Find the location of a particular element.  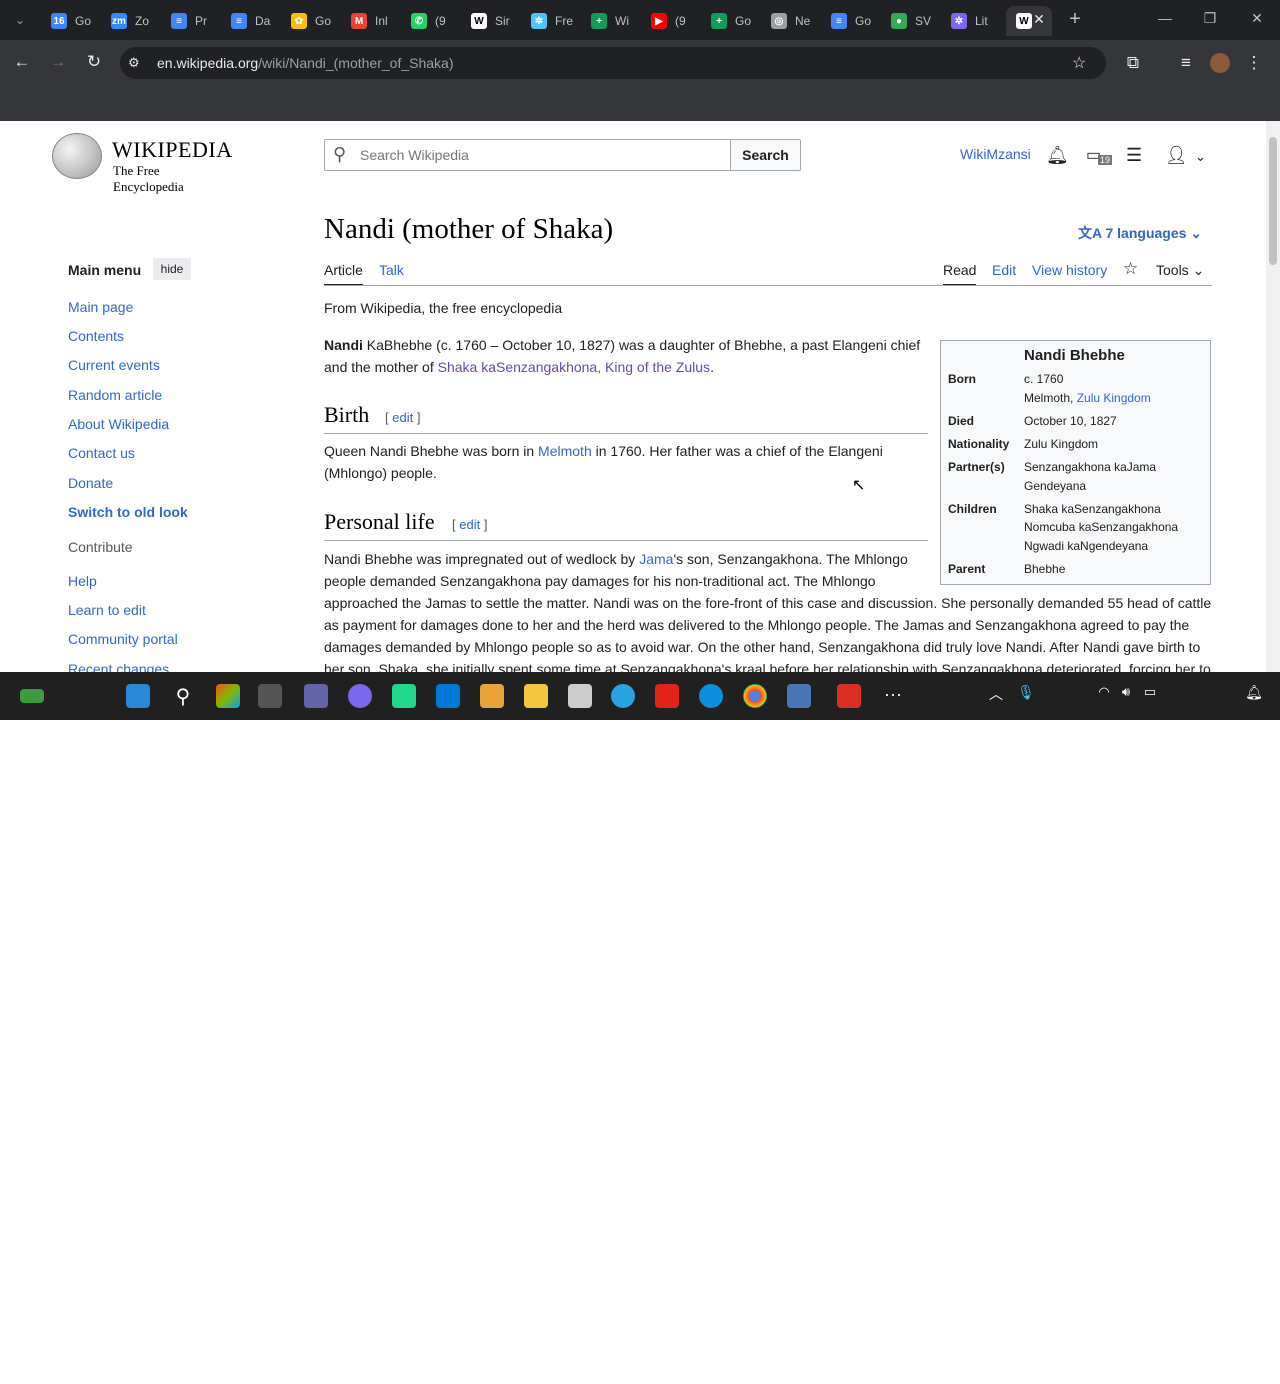

telegram-icon is located at coordinates (623, 696).